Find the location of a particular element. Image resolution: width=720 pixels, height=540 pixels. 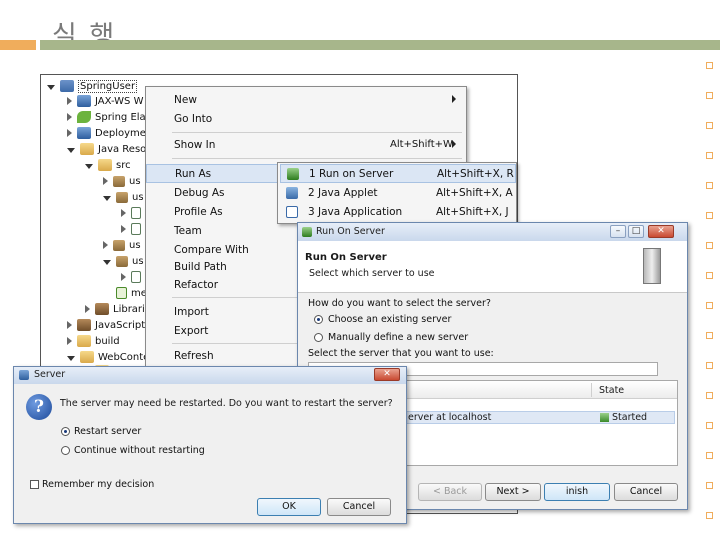

menu-item-label: Refresh is located at coordinates (194, 355).